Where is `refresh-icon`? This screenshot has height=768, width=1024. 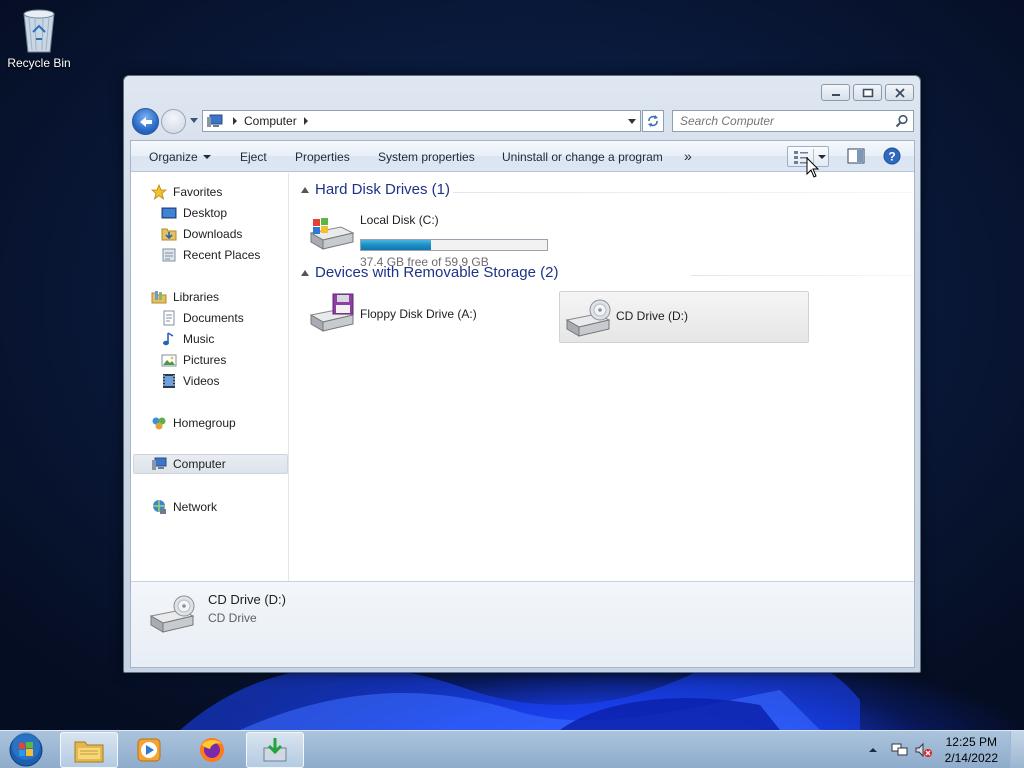
refresh-icon is located at coordinates (653, 121).